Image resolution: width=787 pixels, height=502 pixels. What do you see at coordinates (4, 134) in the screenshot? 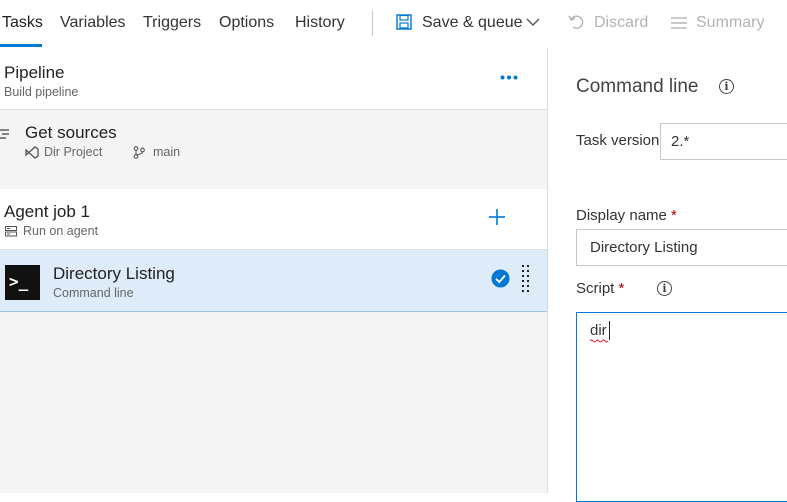
I see `get-sources-icon` at bounding box center [4, 134].